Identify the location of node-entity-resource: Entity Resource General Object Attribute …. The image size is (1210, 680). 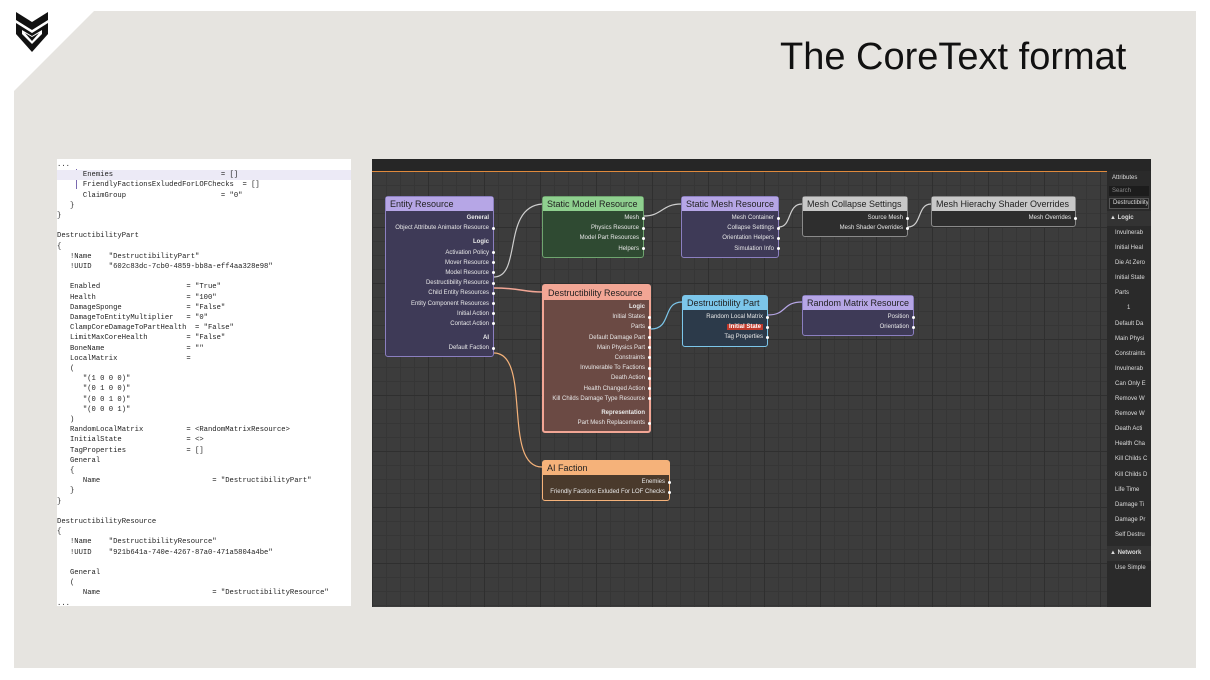
(440, 277).